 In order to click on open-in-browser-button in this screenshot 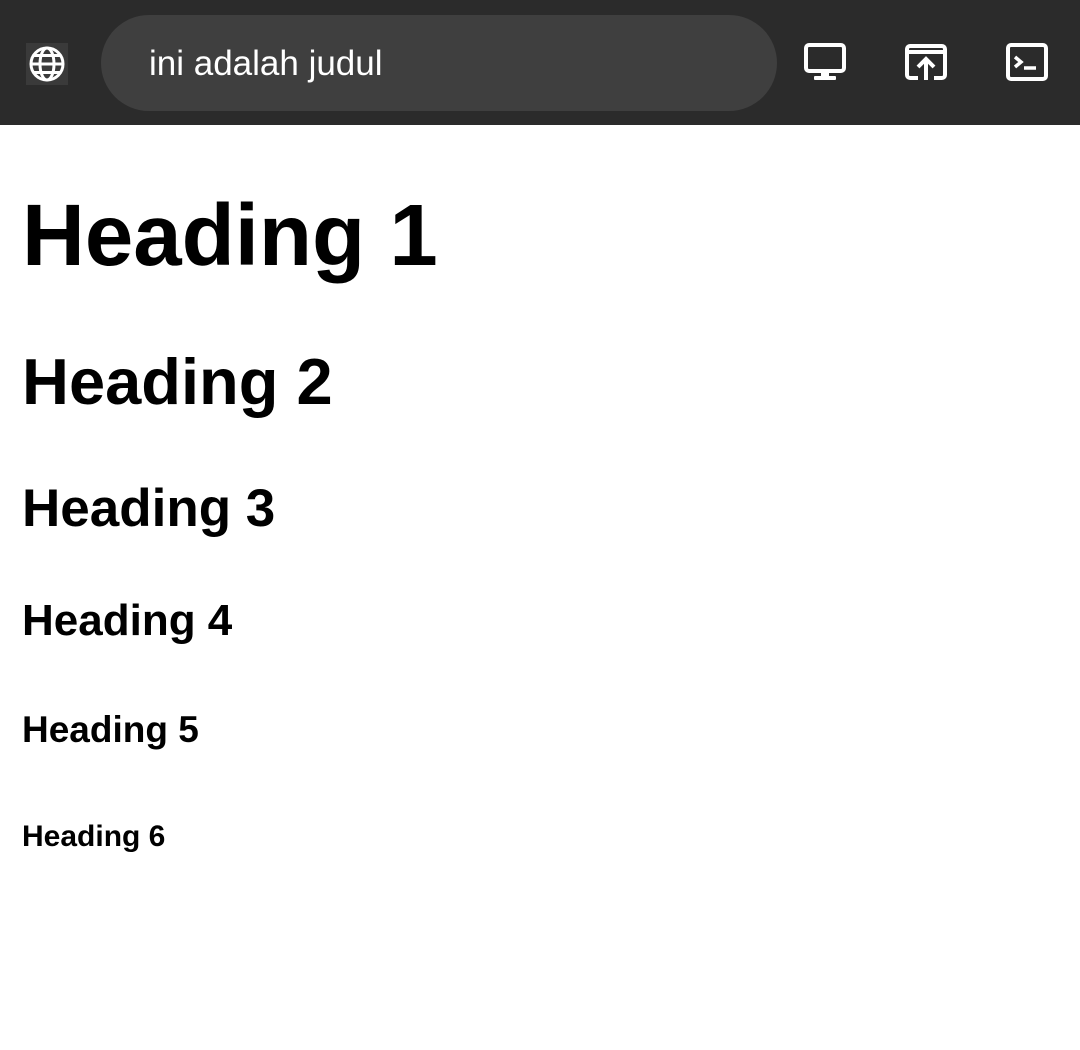, I will do `click(926, 62)`.